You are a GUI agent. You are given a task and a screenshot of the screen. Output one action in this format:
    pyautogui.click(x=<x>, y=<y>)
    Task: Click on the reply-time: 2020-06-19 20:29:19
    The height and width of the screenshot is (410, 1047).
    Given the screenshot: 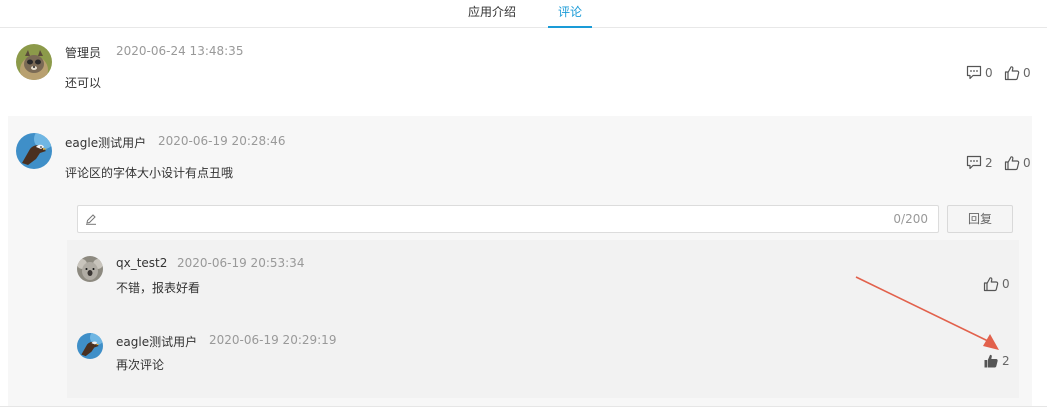 What is the action you would take?
    pyautogui.click(x=273, y=340)
    